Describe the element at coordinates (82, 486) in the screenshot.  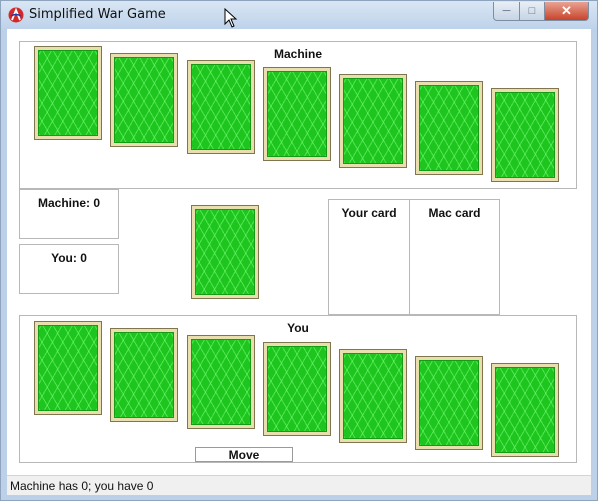
I see `status-text: Machine has 0; you have 0` at that location.